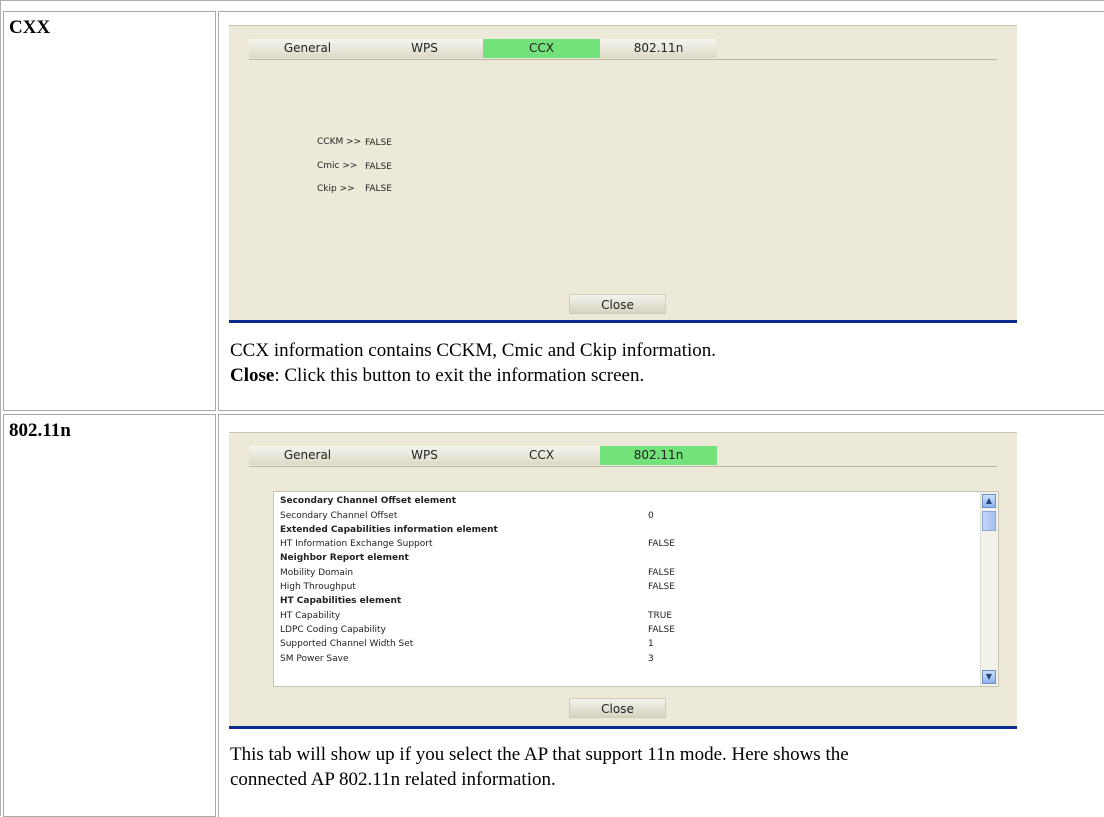  Describe the element at coordinates (467, 659) in the screenshot. I see `list-item: SM Power Save 3` at that location.